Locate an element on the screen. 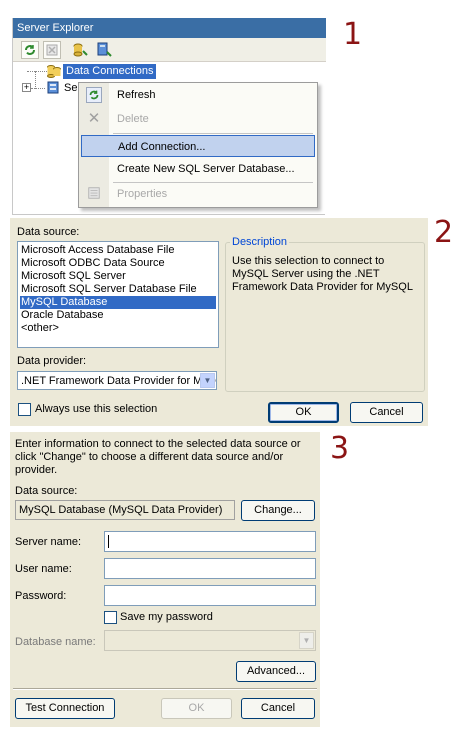 Image resolution: width=461 pixels, height=739 pixels. step-number-2: 2 is located at coordinates (444, 232).